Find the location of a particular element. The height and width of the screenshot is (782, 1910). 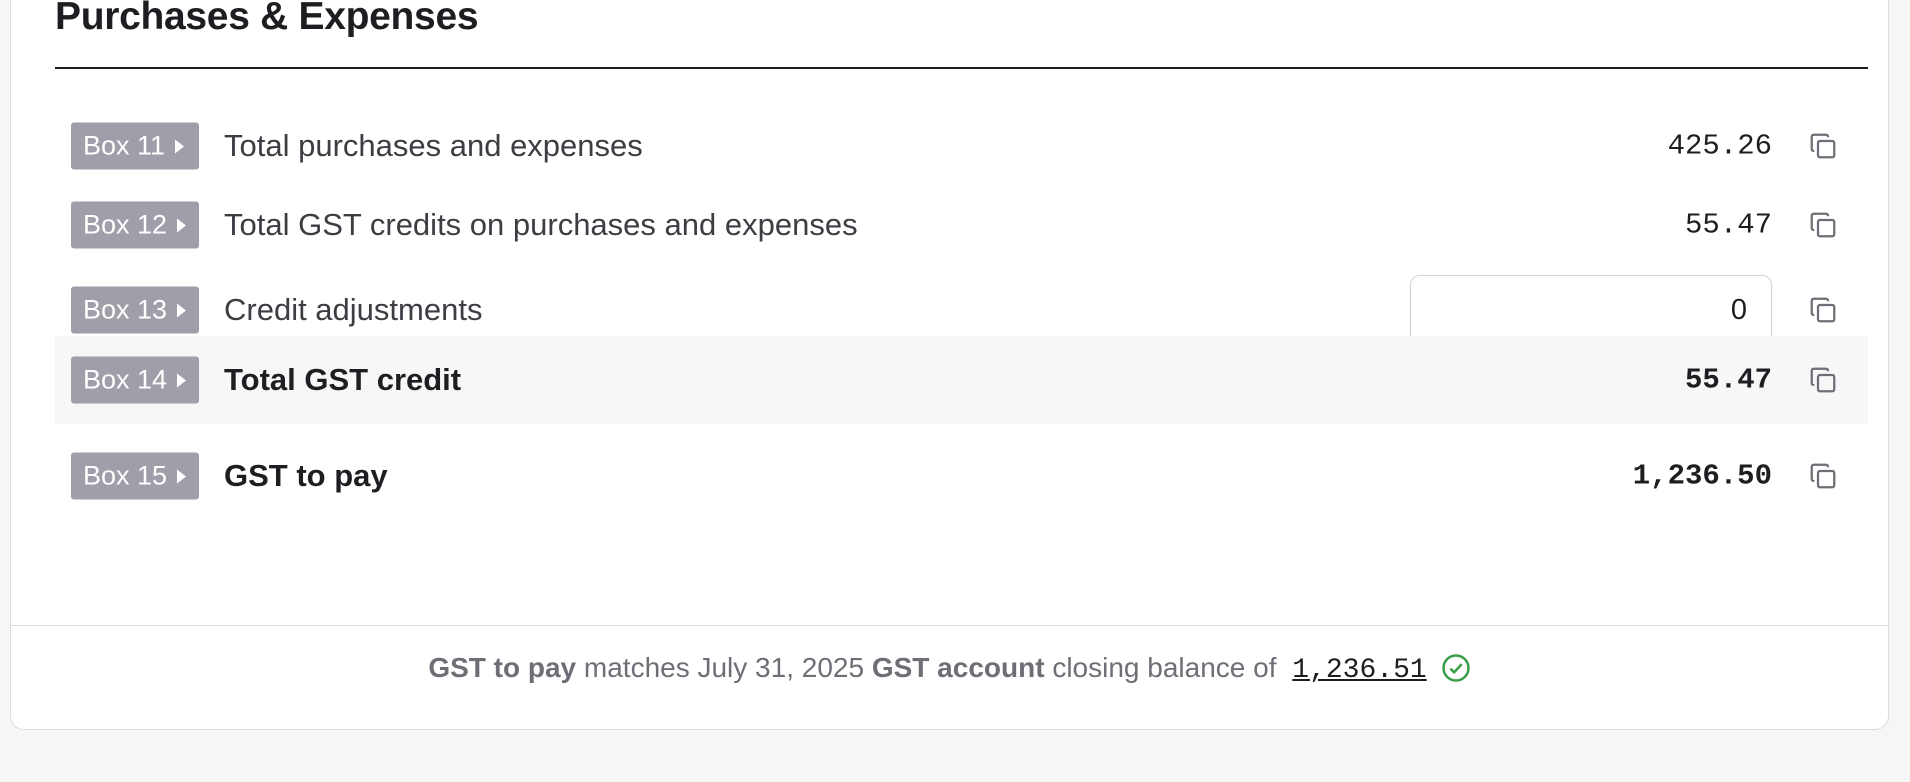

row-label: GST to pay is located at coordinates (306, 475).